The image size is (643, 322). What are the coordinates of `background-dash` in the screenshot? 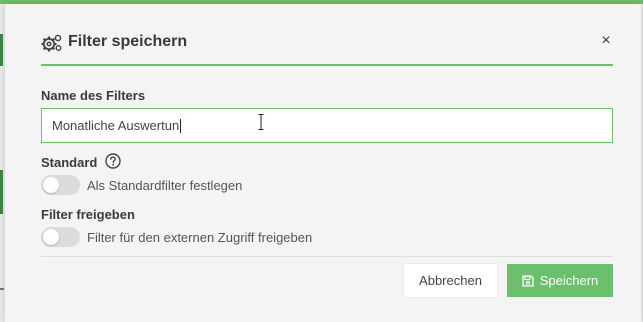 It's located at (2, 289).